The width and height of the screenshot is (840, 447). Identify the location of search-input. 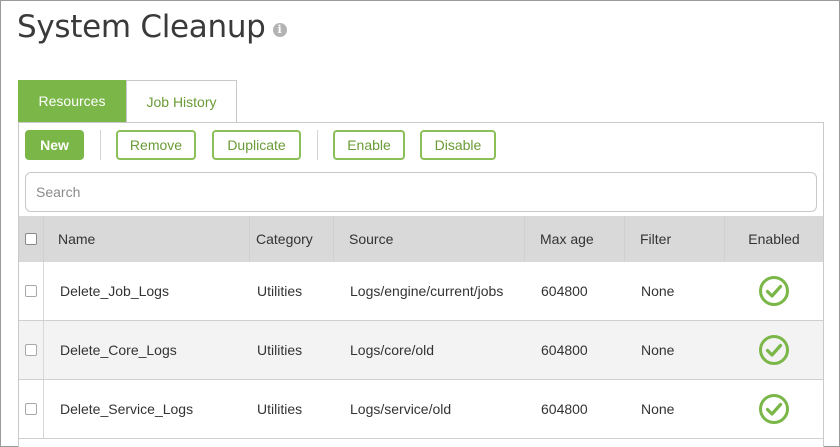
(421, 192).